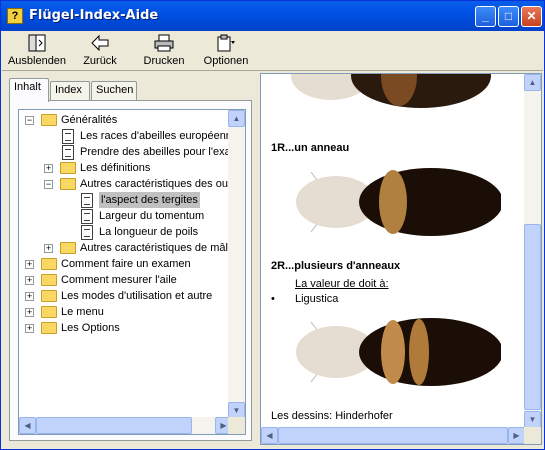 This screenshot has height=450, width=545. I want to click on tree-item-label: l'aspect des tergites, so click(149, 200).